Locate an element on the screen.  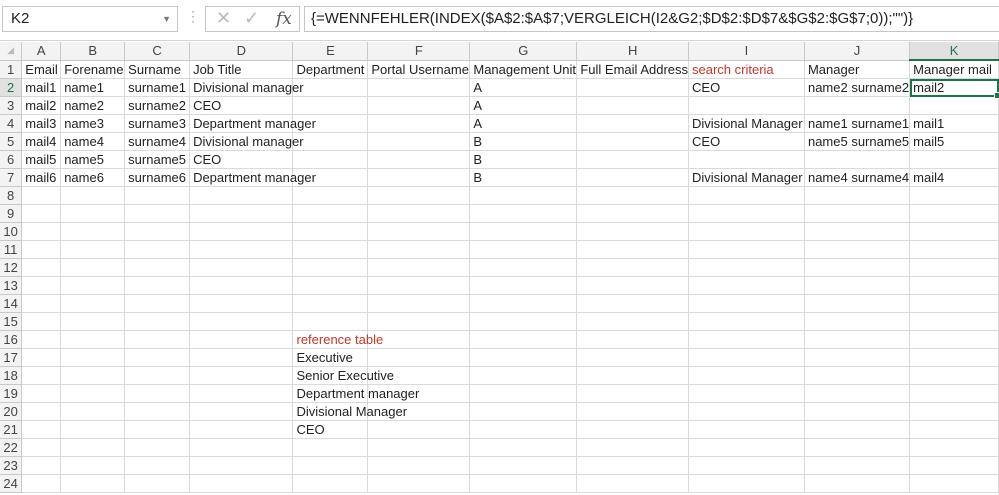
cell-G17 is located at coordinates (523, 357).